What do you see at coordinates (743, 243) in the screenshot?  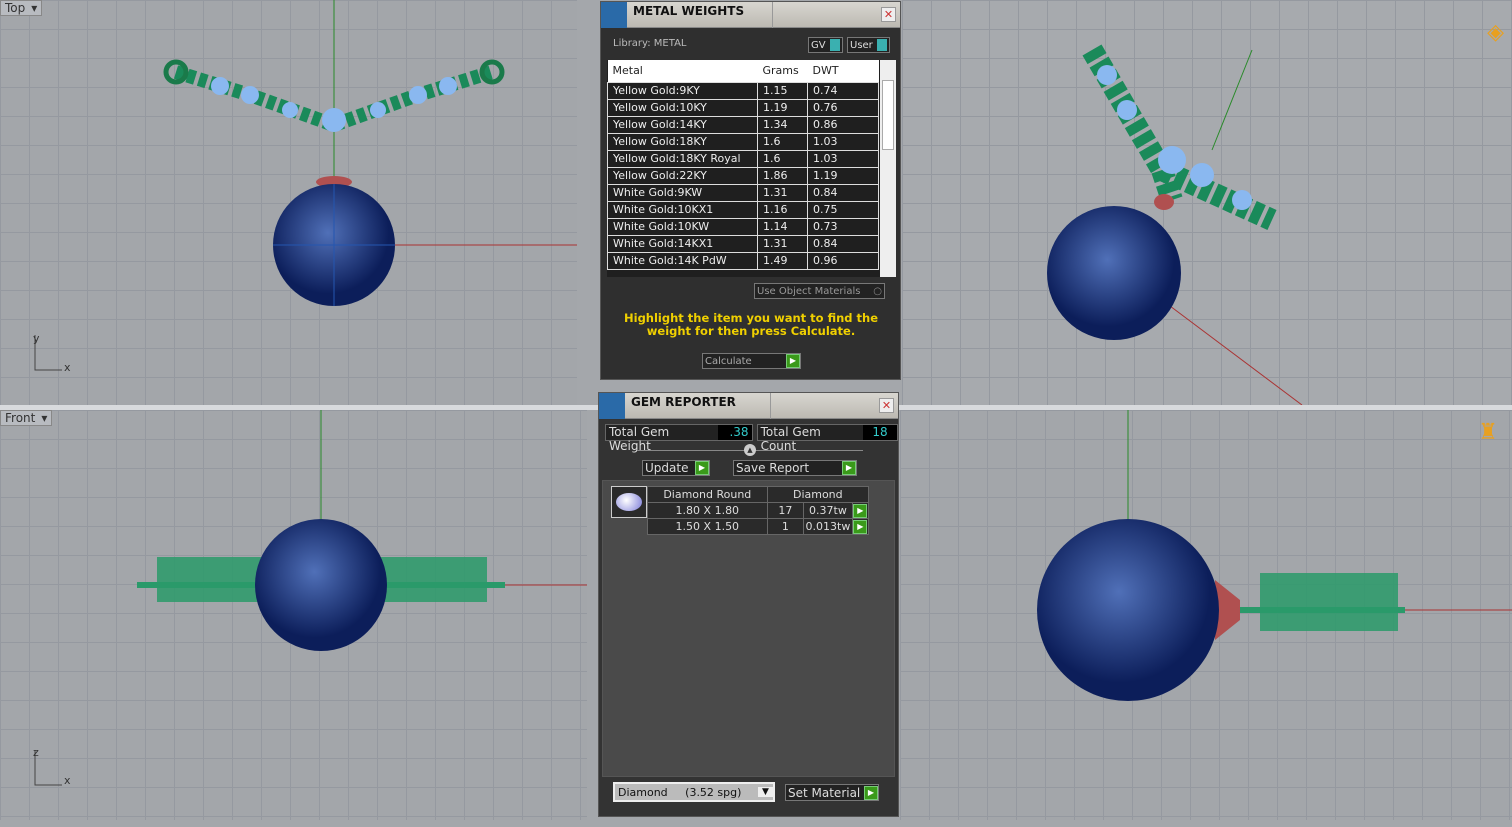 I see `metal-row: White Gold:14KX1 1.31 0.84` at bounding box center [743, 243].